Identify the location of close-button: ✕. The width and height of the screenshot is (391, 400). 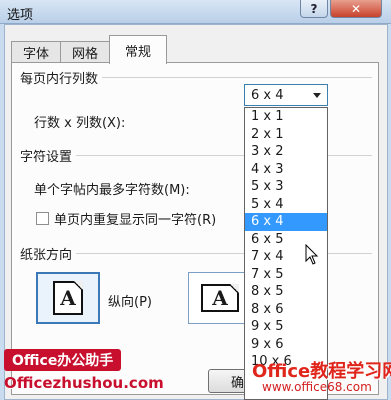
(356, 9).